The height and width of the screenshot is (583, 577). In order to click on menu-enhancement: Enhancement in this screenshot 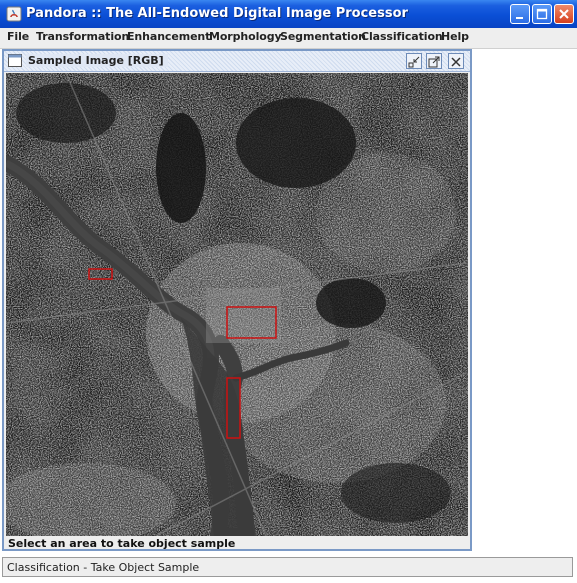, I will do `click(168, 36)`.